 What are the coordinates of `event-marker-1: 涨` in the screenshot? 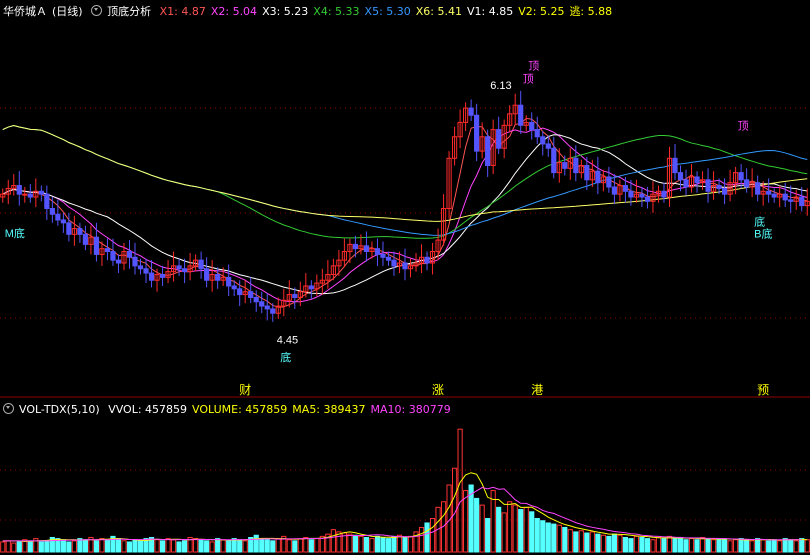 It's located at (438, 389).